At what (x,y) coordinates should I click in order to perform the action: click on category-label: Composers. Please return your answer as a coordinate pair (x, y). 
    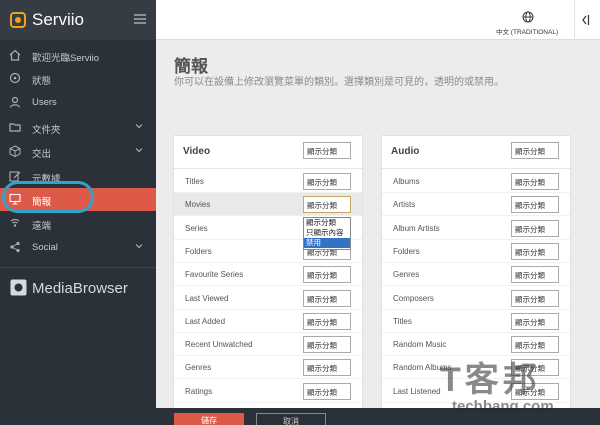
    Looking at the image, I should click on (413, 298).